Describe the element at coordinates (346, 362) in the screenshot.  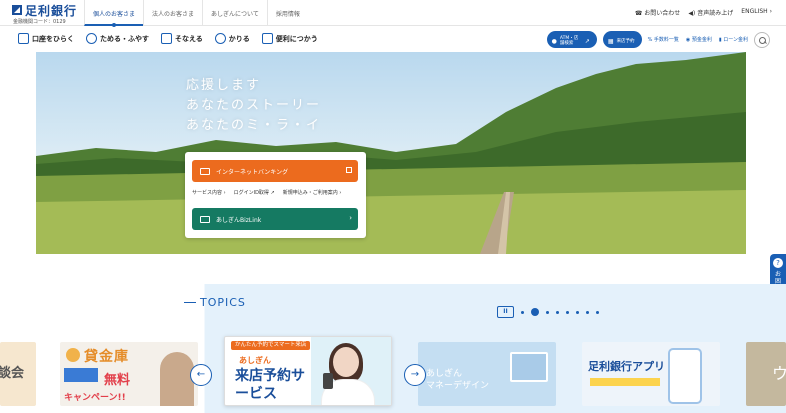
I see `person-face` at that location.